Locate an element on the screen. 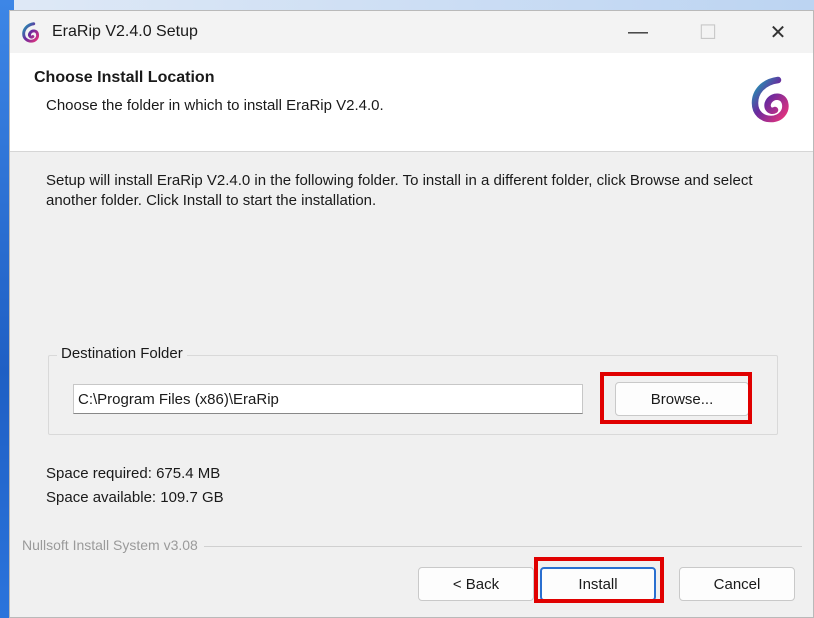 This screenshot has height=618, width=814. install-button: Install is located at coordinates (598, 584).